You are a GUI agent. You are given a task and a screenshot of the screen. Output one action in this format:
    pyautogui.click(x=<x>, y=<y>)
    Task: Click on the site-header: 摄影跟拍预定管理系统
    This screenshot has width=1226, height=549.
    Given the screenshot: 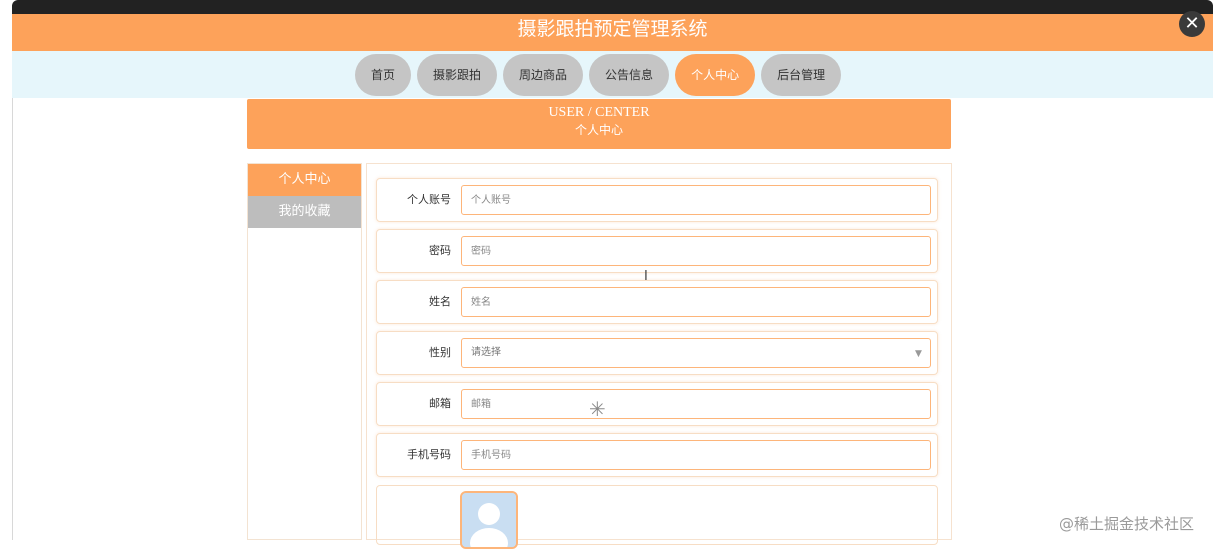 What is the action you would take?
    pyautogui.click(x=612, y=32)
    